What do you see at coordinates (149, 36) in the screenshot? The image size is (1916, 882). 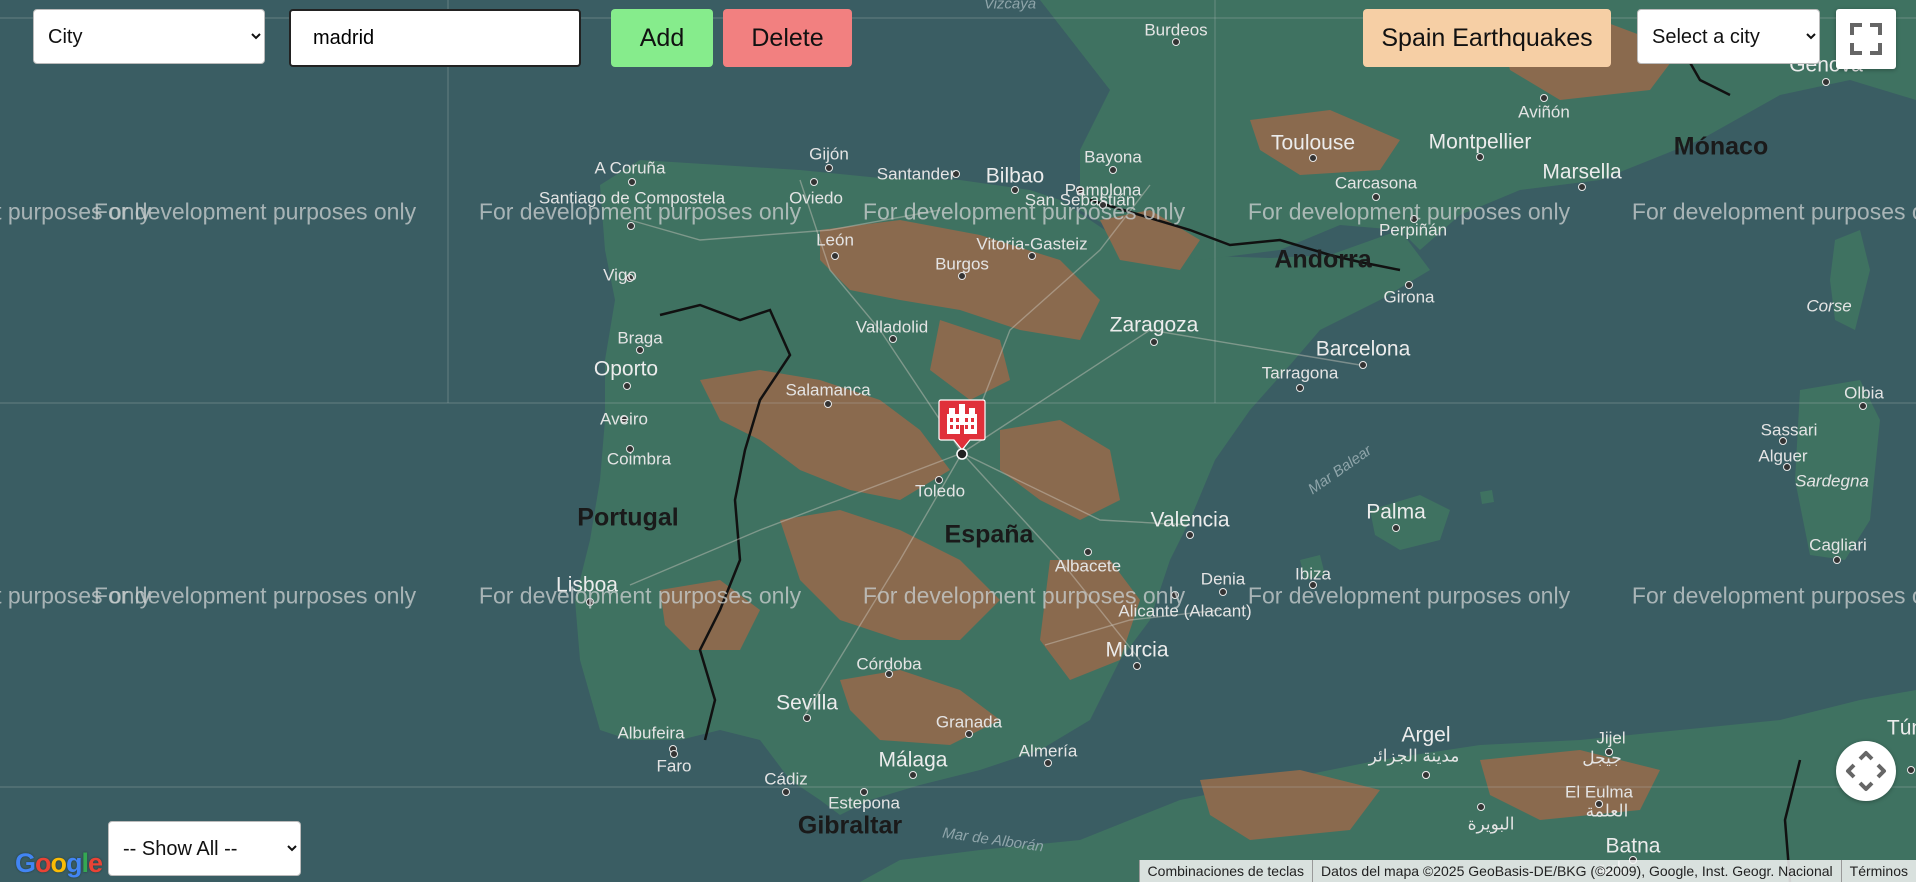 I see `type-select: City` at bounding box center [149, 36].